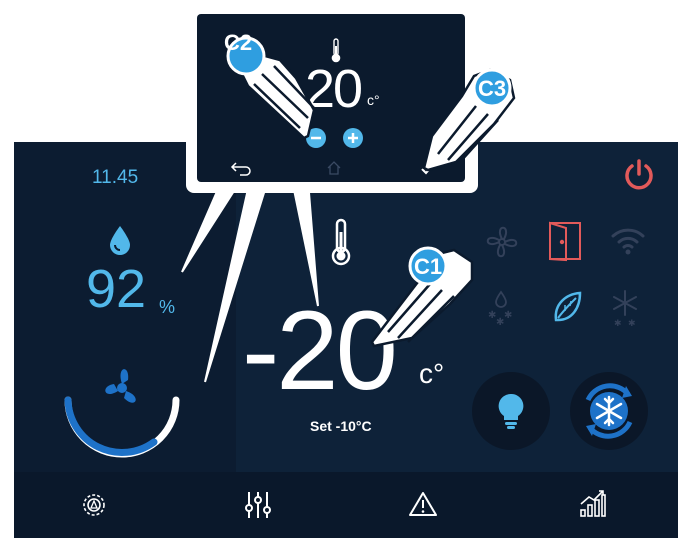  Describe the element at coordinates (241, 168) in the screenshot. I see `back-icon` at that location.